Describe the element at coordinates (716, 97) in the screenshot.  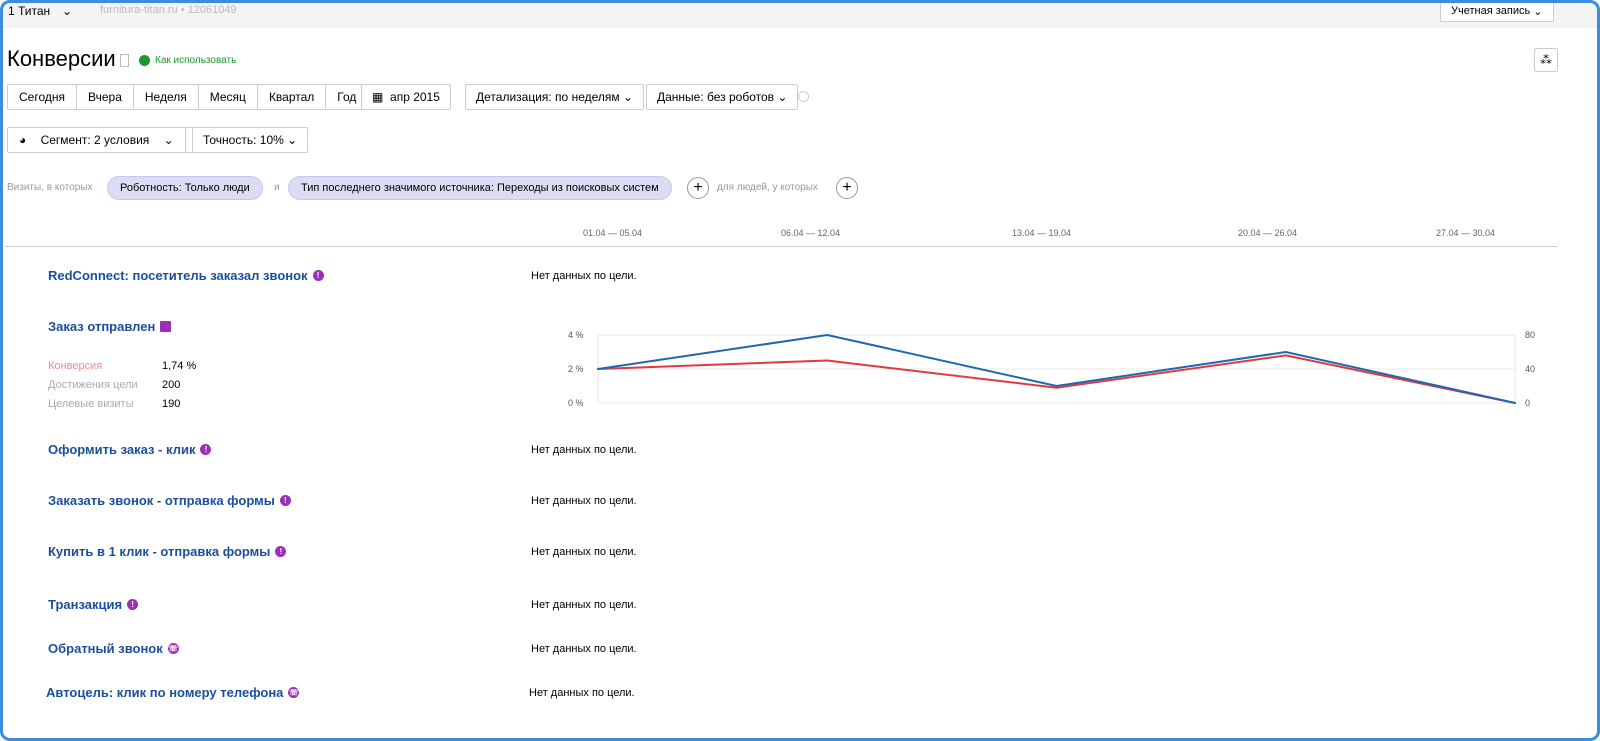
I see `data-label: Данные: без роботов` at that location.